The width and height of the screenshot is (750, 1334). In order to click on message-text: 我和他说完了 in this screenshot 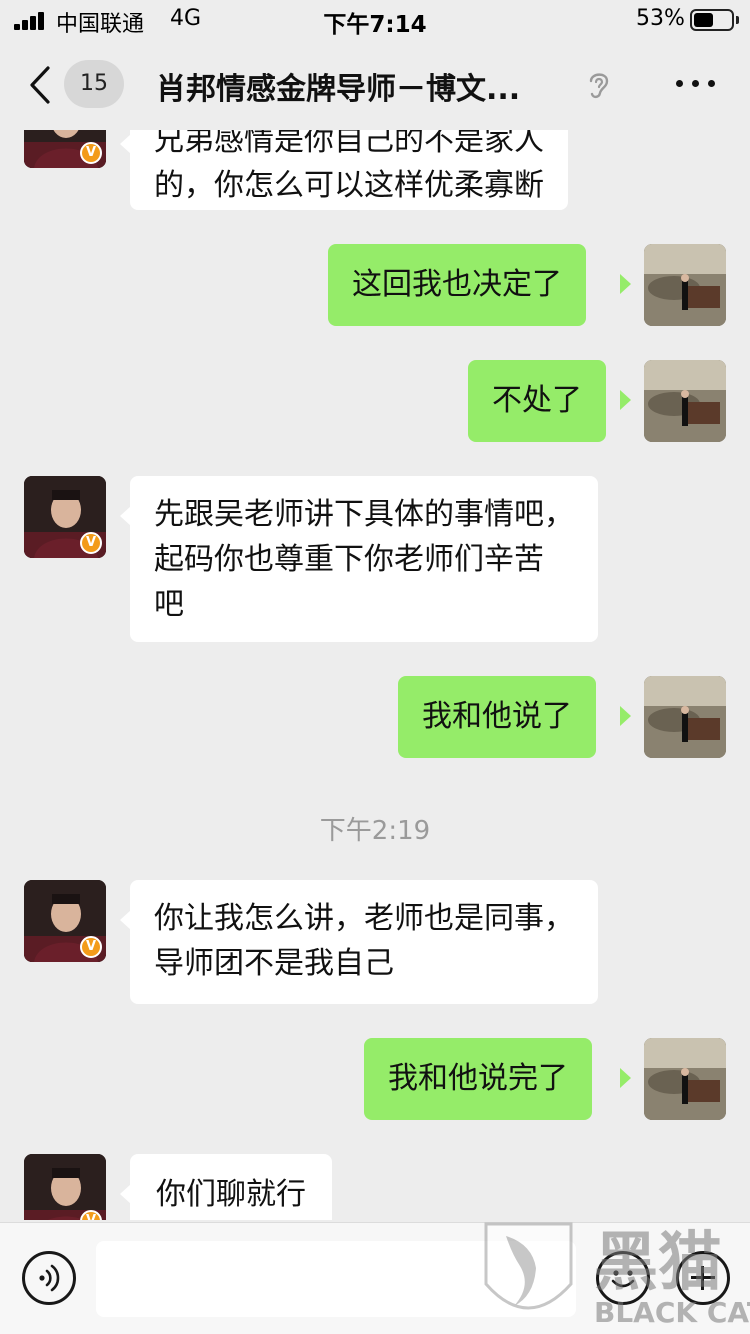, I will do `click(478, 1078)`.